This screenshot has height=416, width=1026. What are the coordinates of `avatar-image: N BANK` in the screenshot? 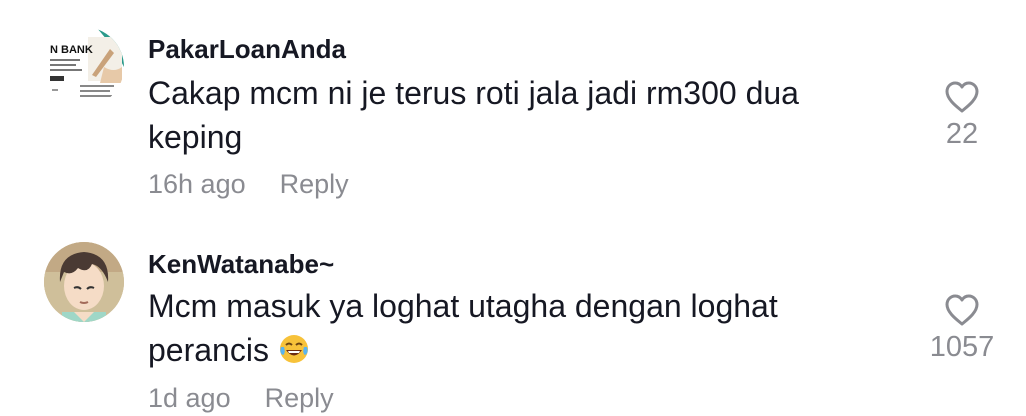 It's located at (84, 67).